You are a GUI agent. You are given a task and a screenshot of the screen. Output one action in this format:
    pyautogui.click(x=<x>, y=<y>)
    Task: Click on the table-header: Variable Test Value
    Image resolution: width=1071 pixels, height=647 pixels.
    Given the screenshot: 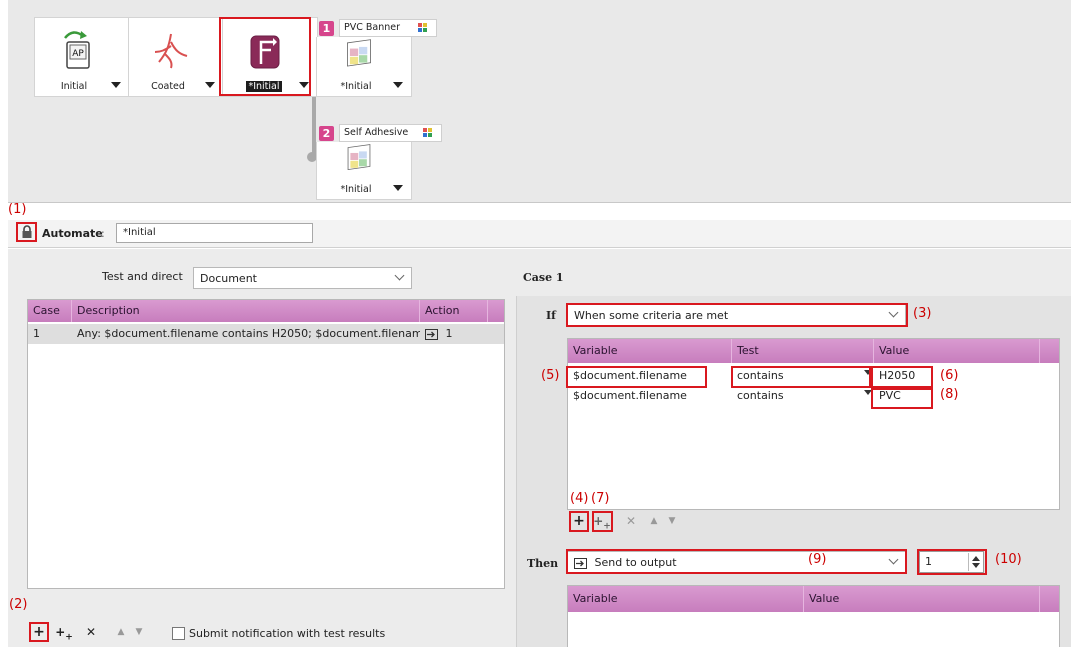 What is the action you would take?
    pyautogui.click(x=813, y=351)
    